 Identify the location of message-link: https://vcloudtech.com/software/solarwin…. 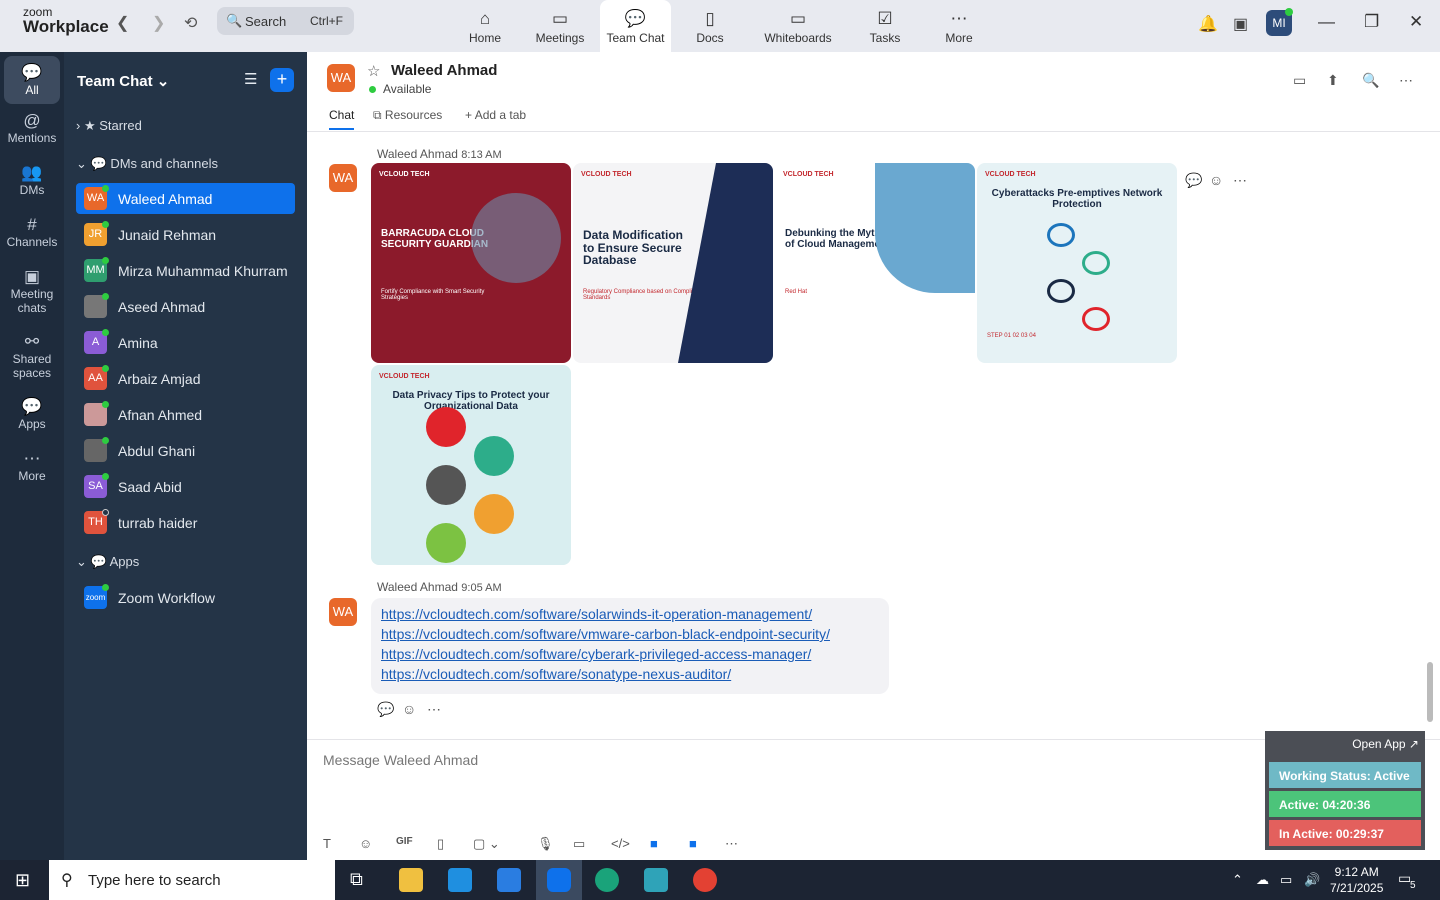
(630, 614).